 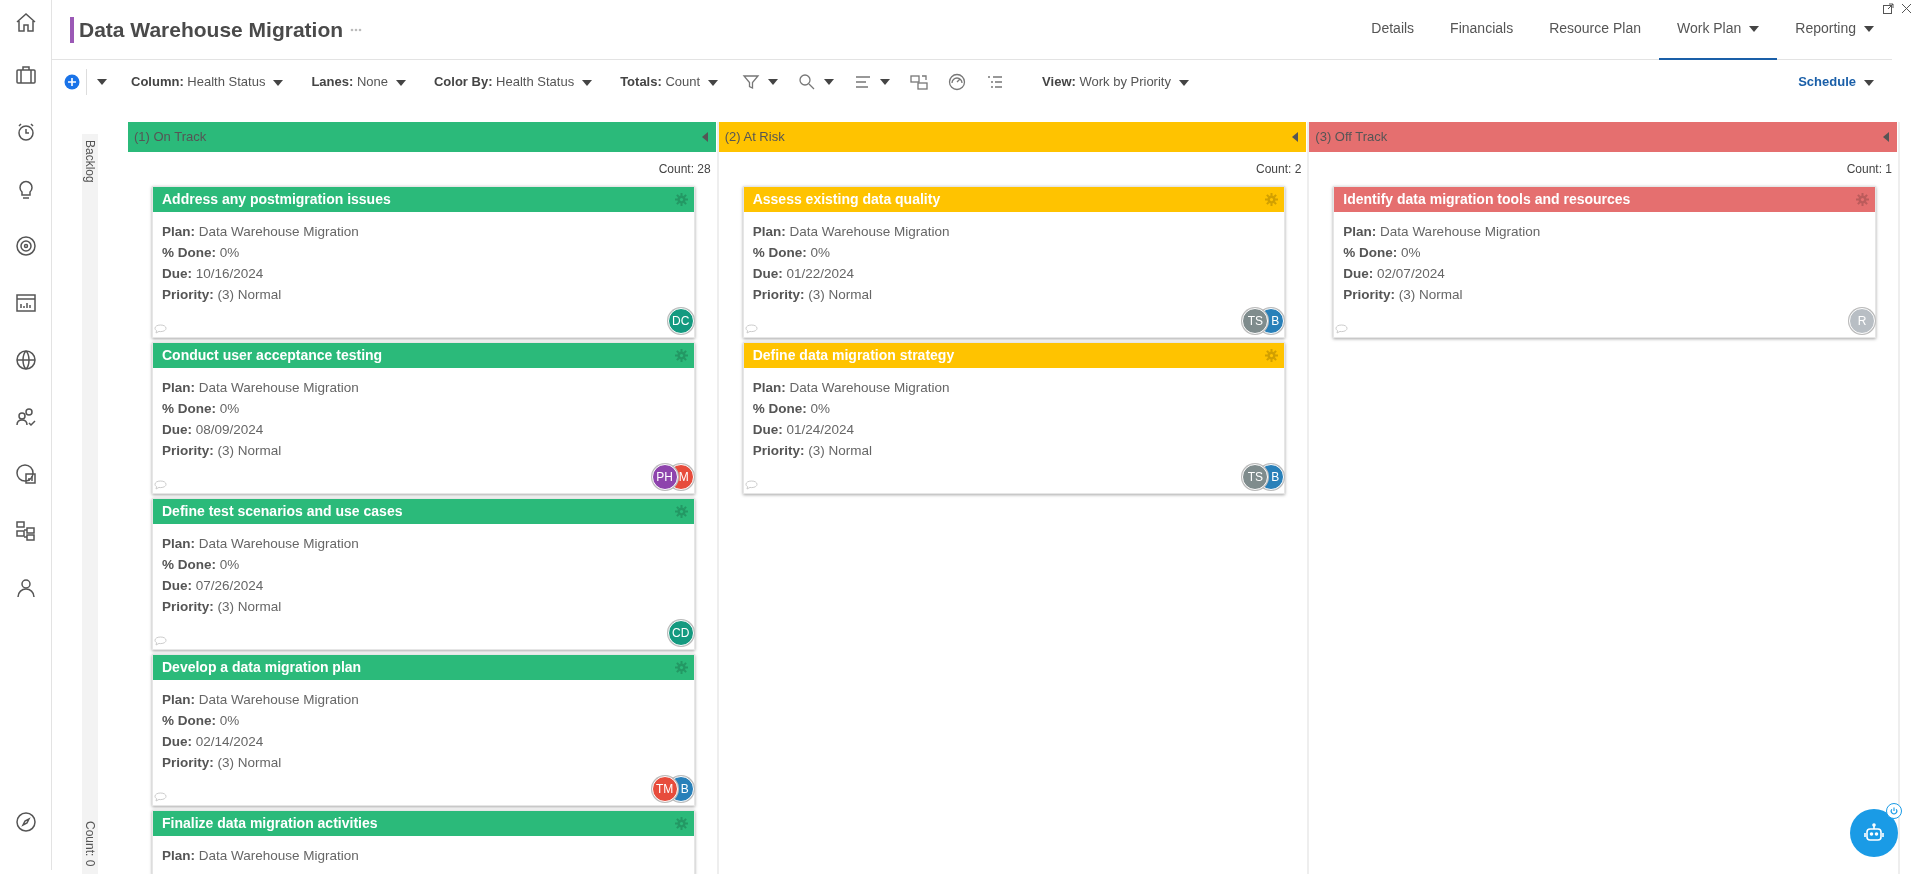 What do you see at coordinates (72, 82) in the screenshot?
I see `add-icon` at bounding box center [72, 82].